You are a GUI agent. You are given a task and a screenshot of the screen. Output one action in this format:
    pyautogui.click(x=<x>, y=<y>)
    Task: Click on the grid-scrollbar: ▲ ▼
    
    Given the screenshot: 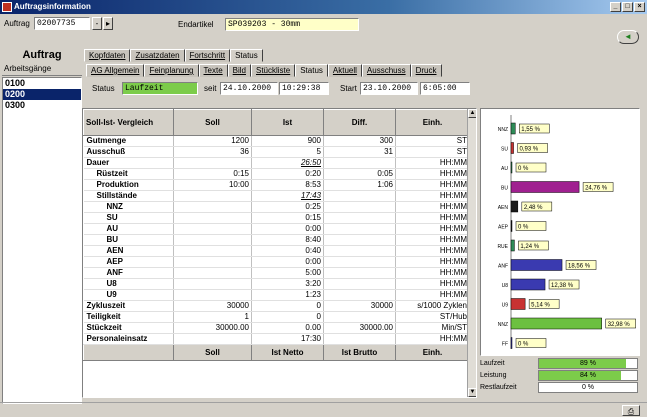 What is the action you would take?
    pyautogui.click(x=471, y=253)
    